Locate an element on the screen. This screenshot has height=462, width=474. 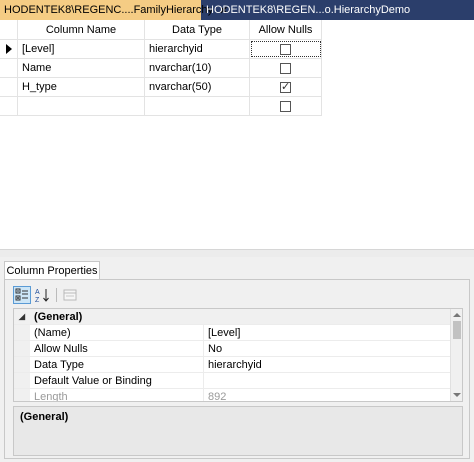
property-description: (General) is located at coordinates (238, 431).